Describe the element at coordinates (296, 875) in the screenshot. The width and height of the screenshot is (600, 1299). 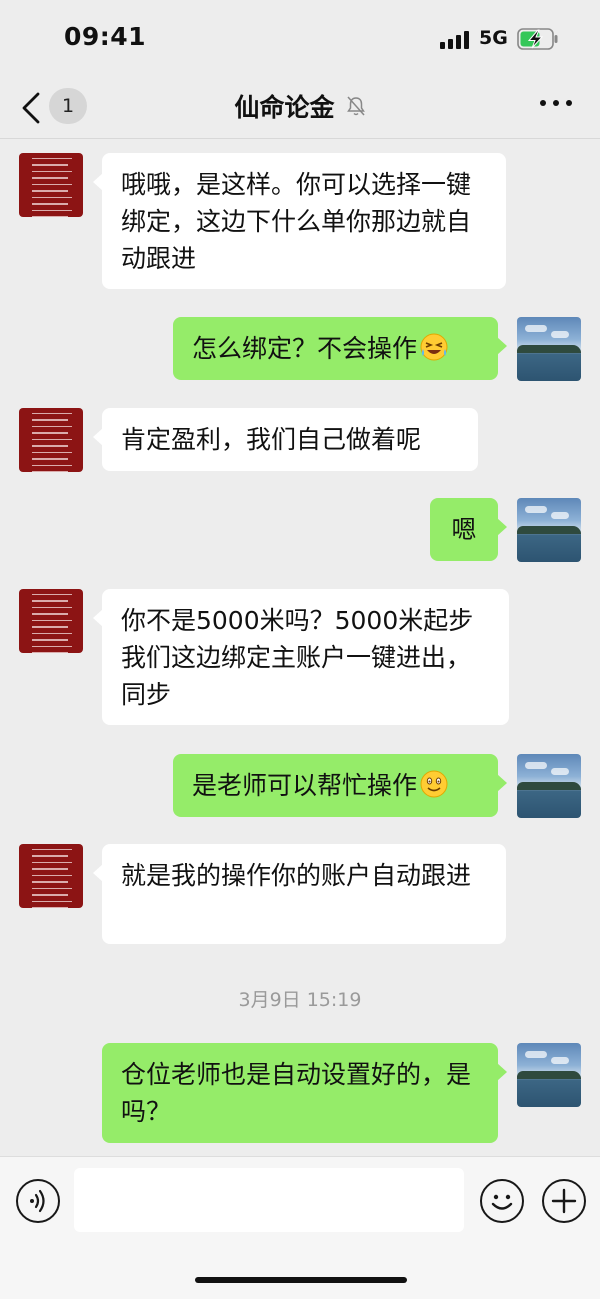
I see `message-text: 就是我的操作你的账户自动跟进` at that location.